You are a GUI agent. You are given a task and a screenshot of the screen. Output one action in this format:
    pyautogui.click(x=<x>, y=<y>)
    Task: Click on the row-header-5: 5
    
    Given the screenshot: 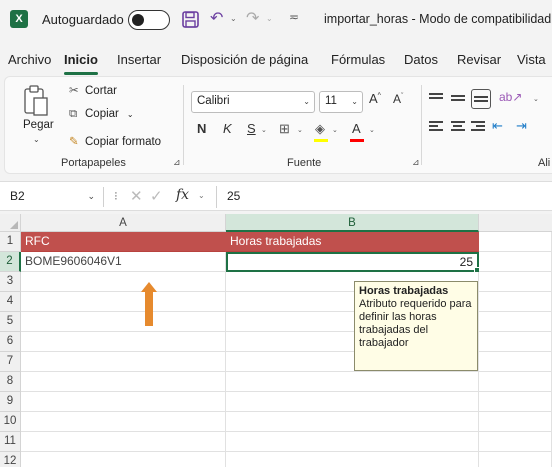 What is the action you would take?
    pyautogui.click(x=10, y=322)
    